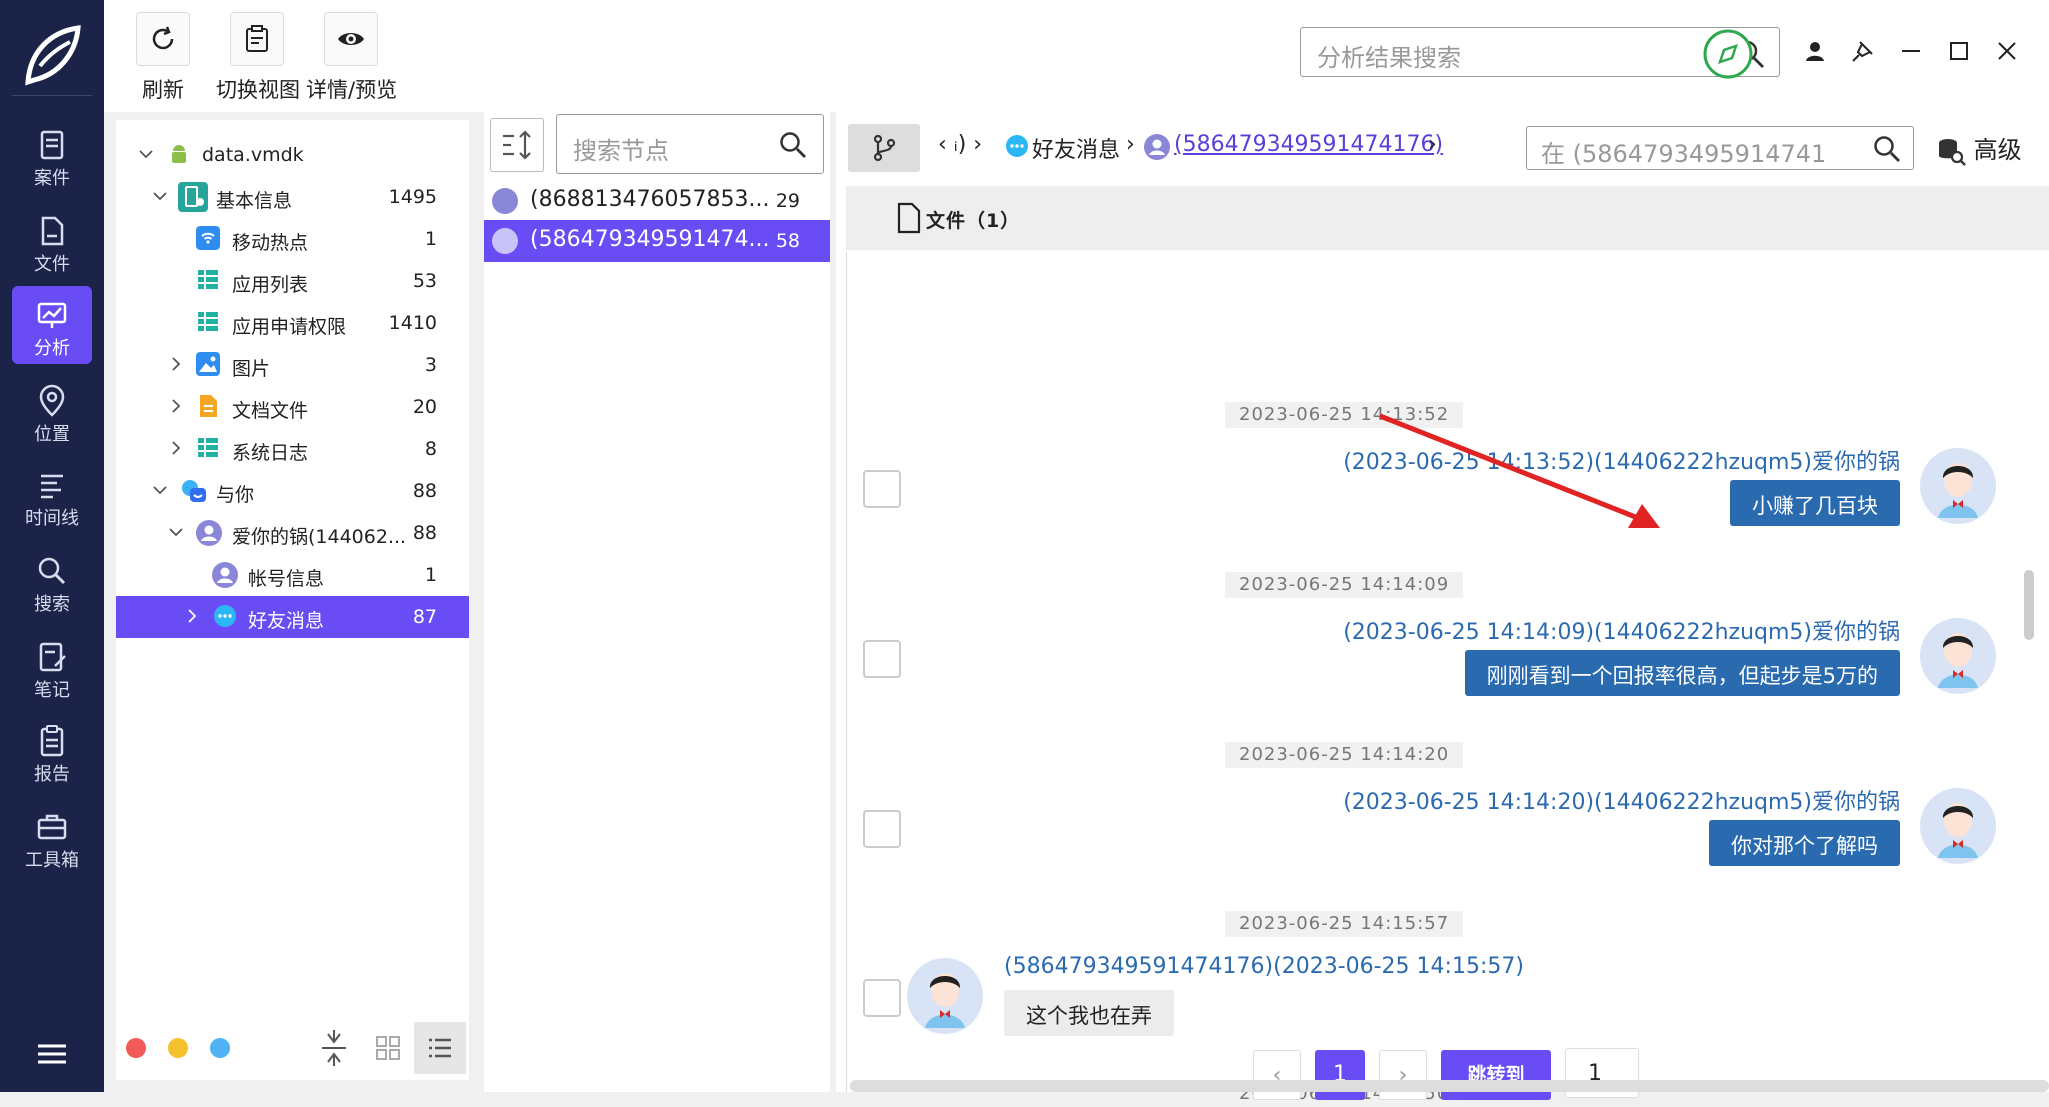 The width and height of the screenshot is (2049, 1107). I want to click on next-page-button: ›, so click(1403, 1075).